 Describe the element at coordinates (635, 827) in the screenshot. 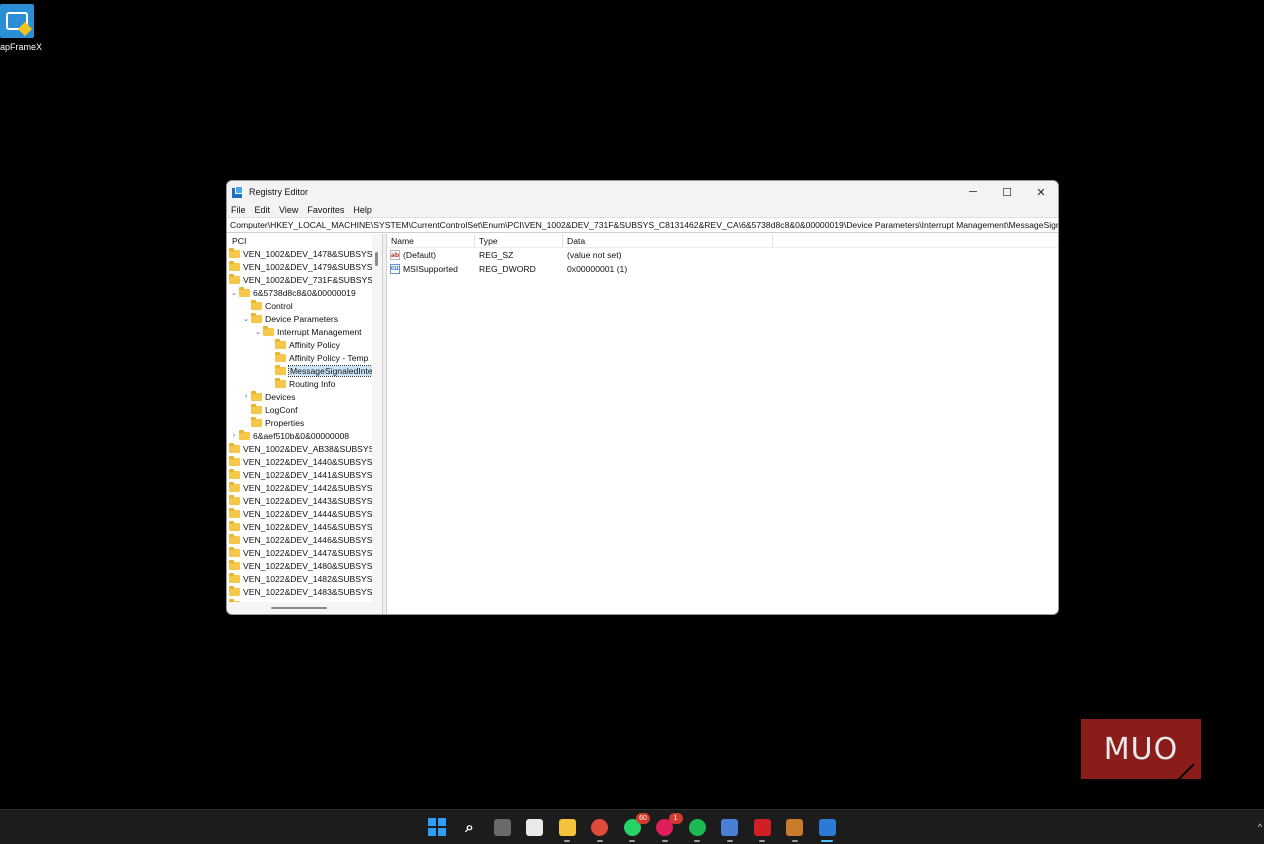

I see `whatsapp-app: 60` at that location.